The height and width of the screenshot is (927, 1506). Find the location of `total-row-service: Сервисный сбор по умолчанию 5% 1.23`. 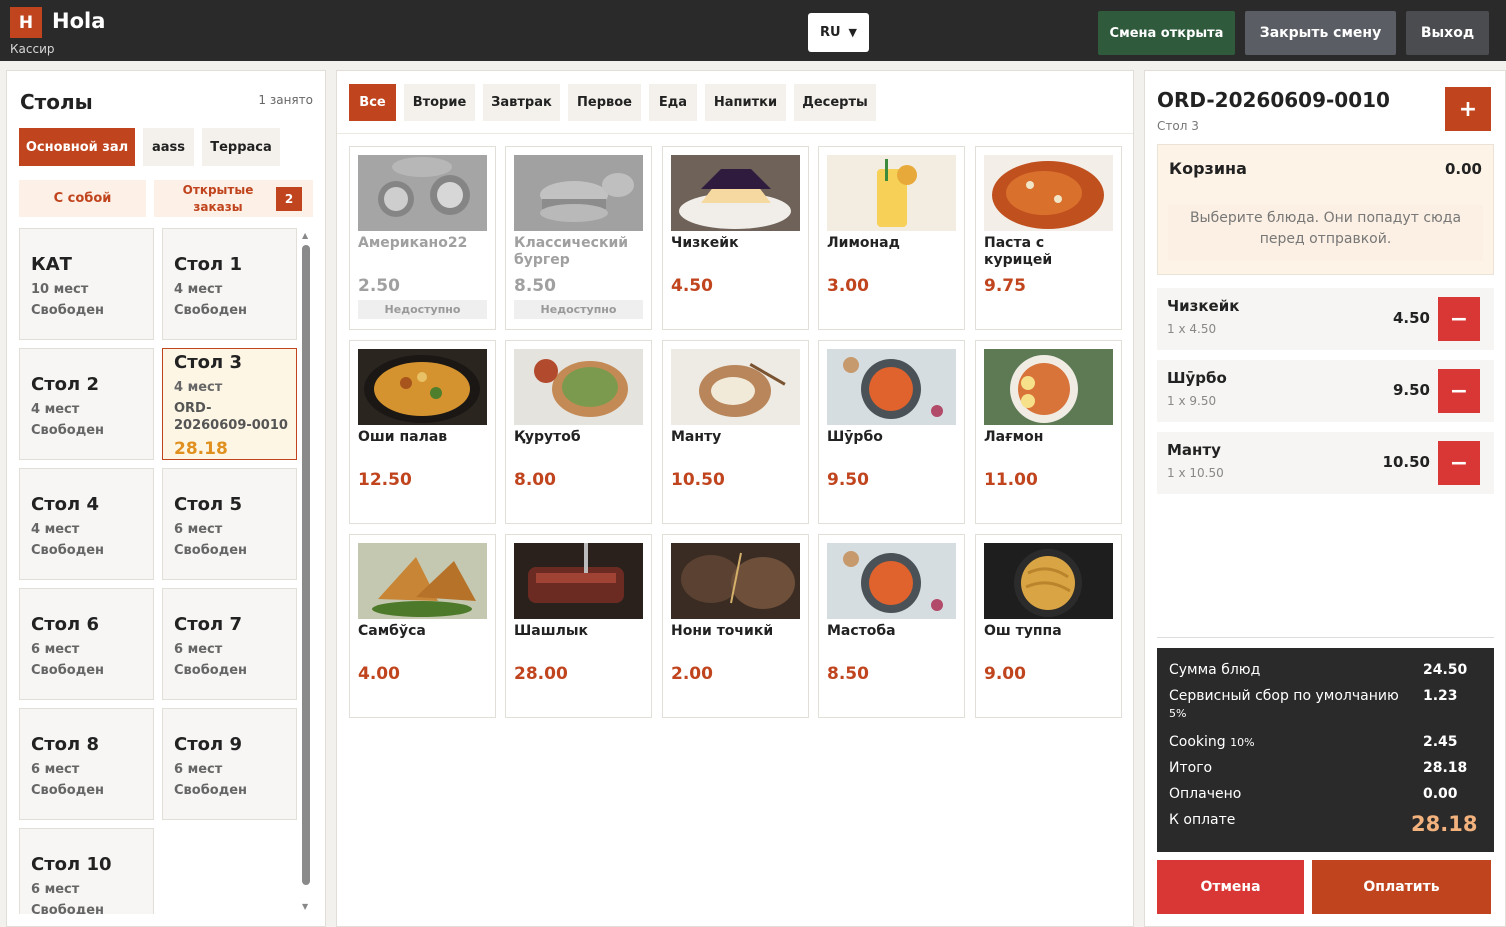

total-row-service: Сервисный сбор по умолчанию 5% 1.23 is located at coordinates (1313, 704).